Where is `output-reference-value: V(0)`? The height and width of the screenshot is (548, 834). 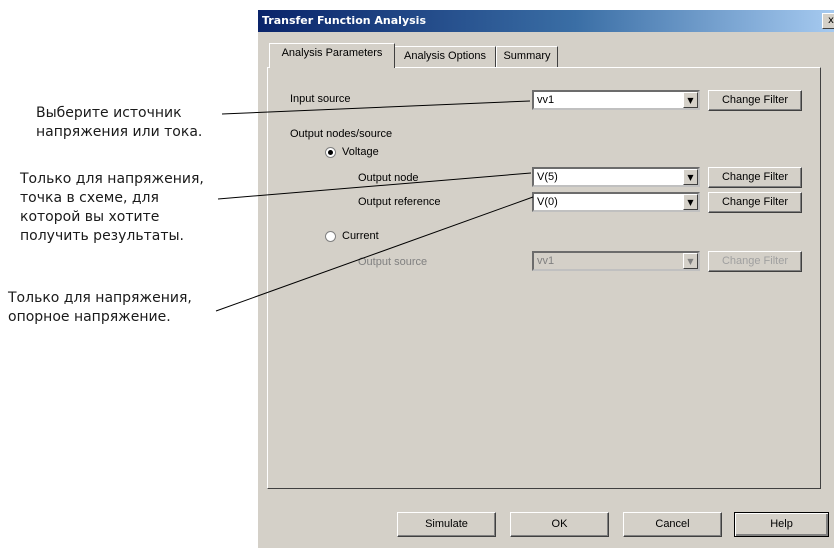 output-reference-value: V(0) is located at coordinates (547, 202).